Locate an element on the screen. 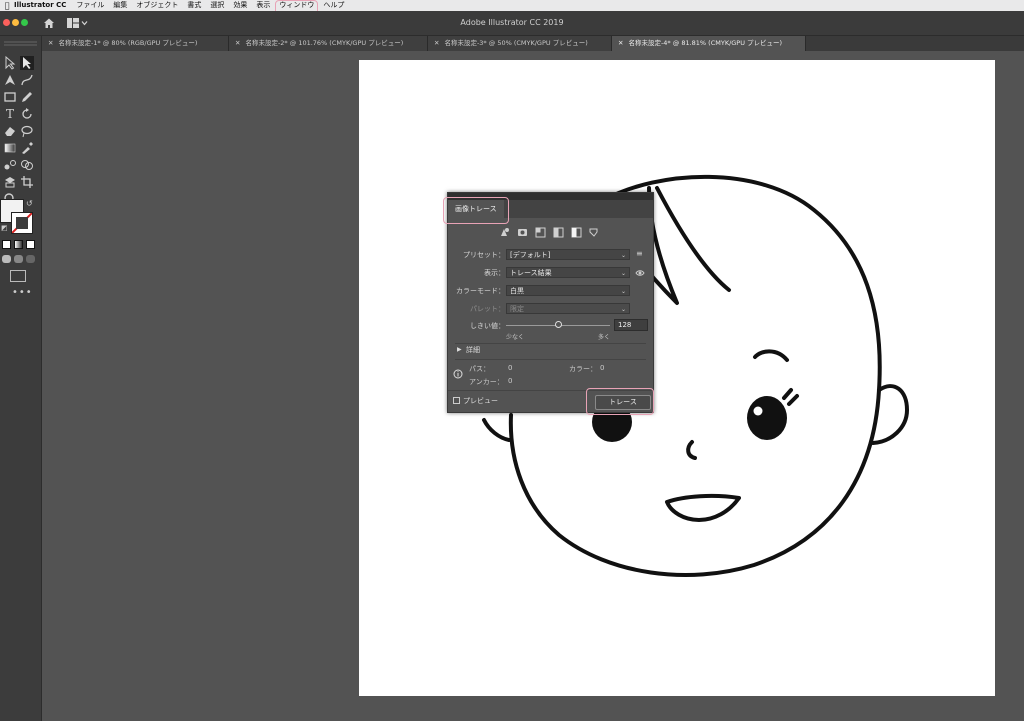  auto-color-icon is located at coordinates (505, 232).